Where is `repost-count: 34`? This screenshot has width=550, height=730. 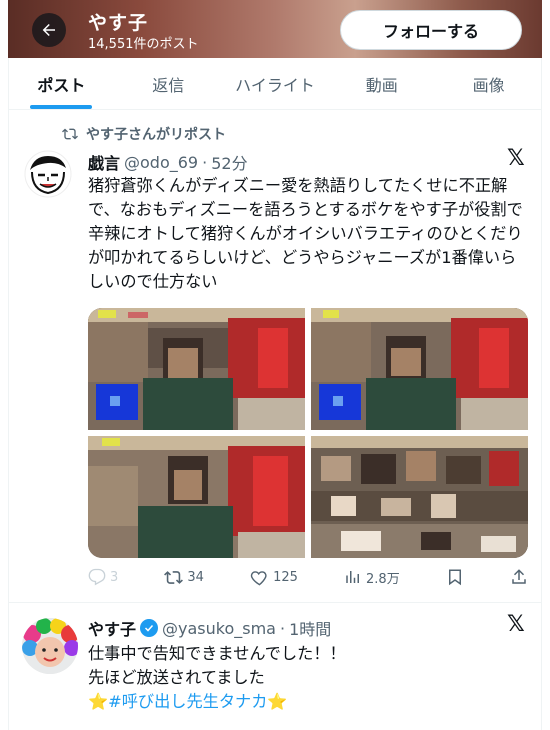
repost-count: 34 is located at coordinates (195, 577).